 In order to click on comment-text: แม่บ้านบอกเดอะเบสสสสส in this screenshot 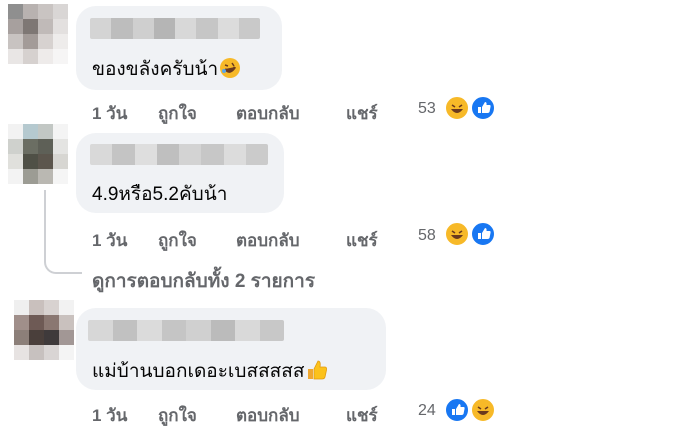, I will do `click(210, 371)`.